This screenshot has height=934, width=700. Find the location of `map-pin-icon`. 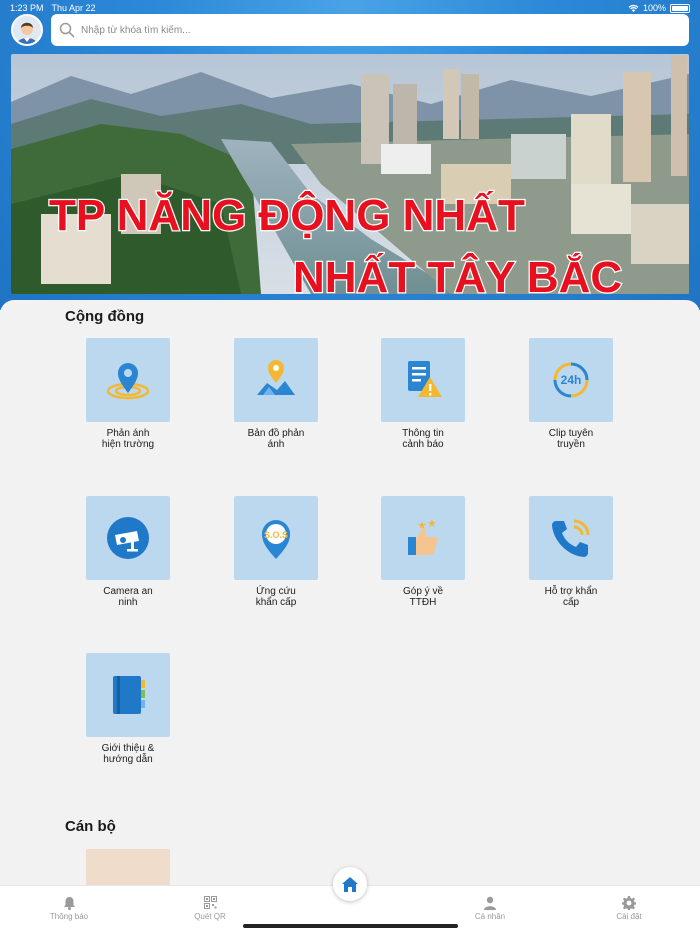

map-pin-icon is located at coordinates (276, 377).